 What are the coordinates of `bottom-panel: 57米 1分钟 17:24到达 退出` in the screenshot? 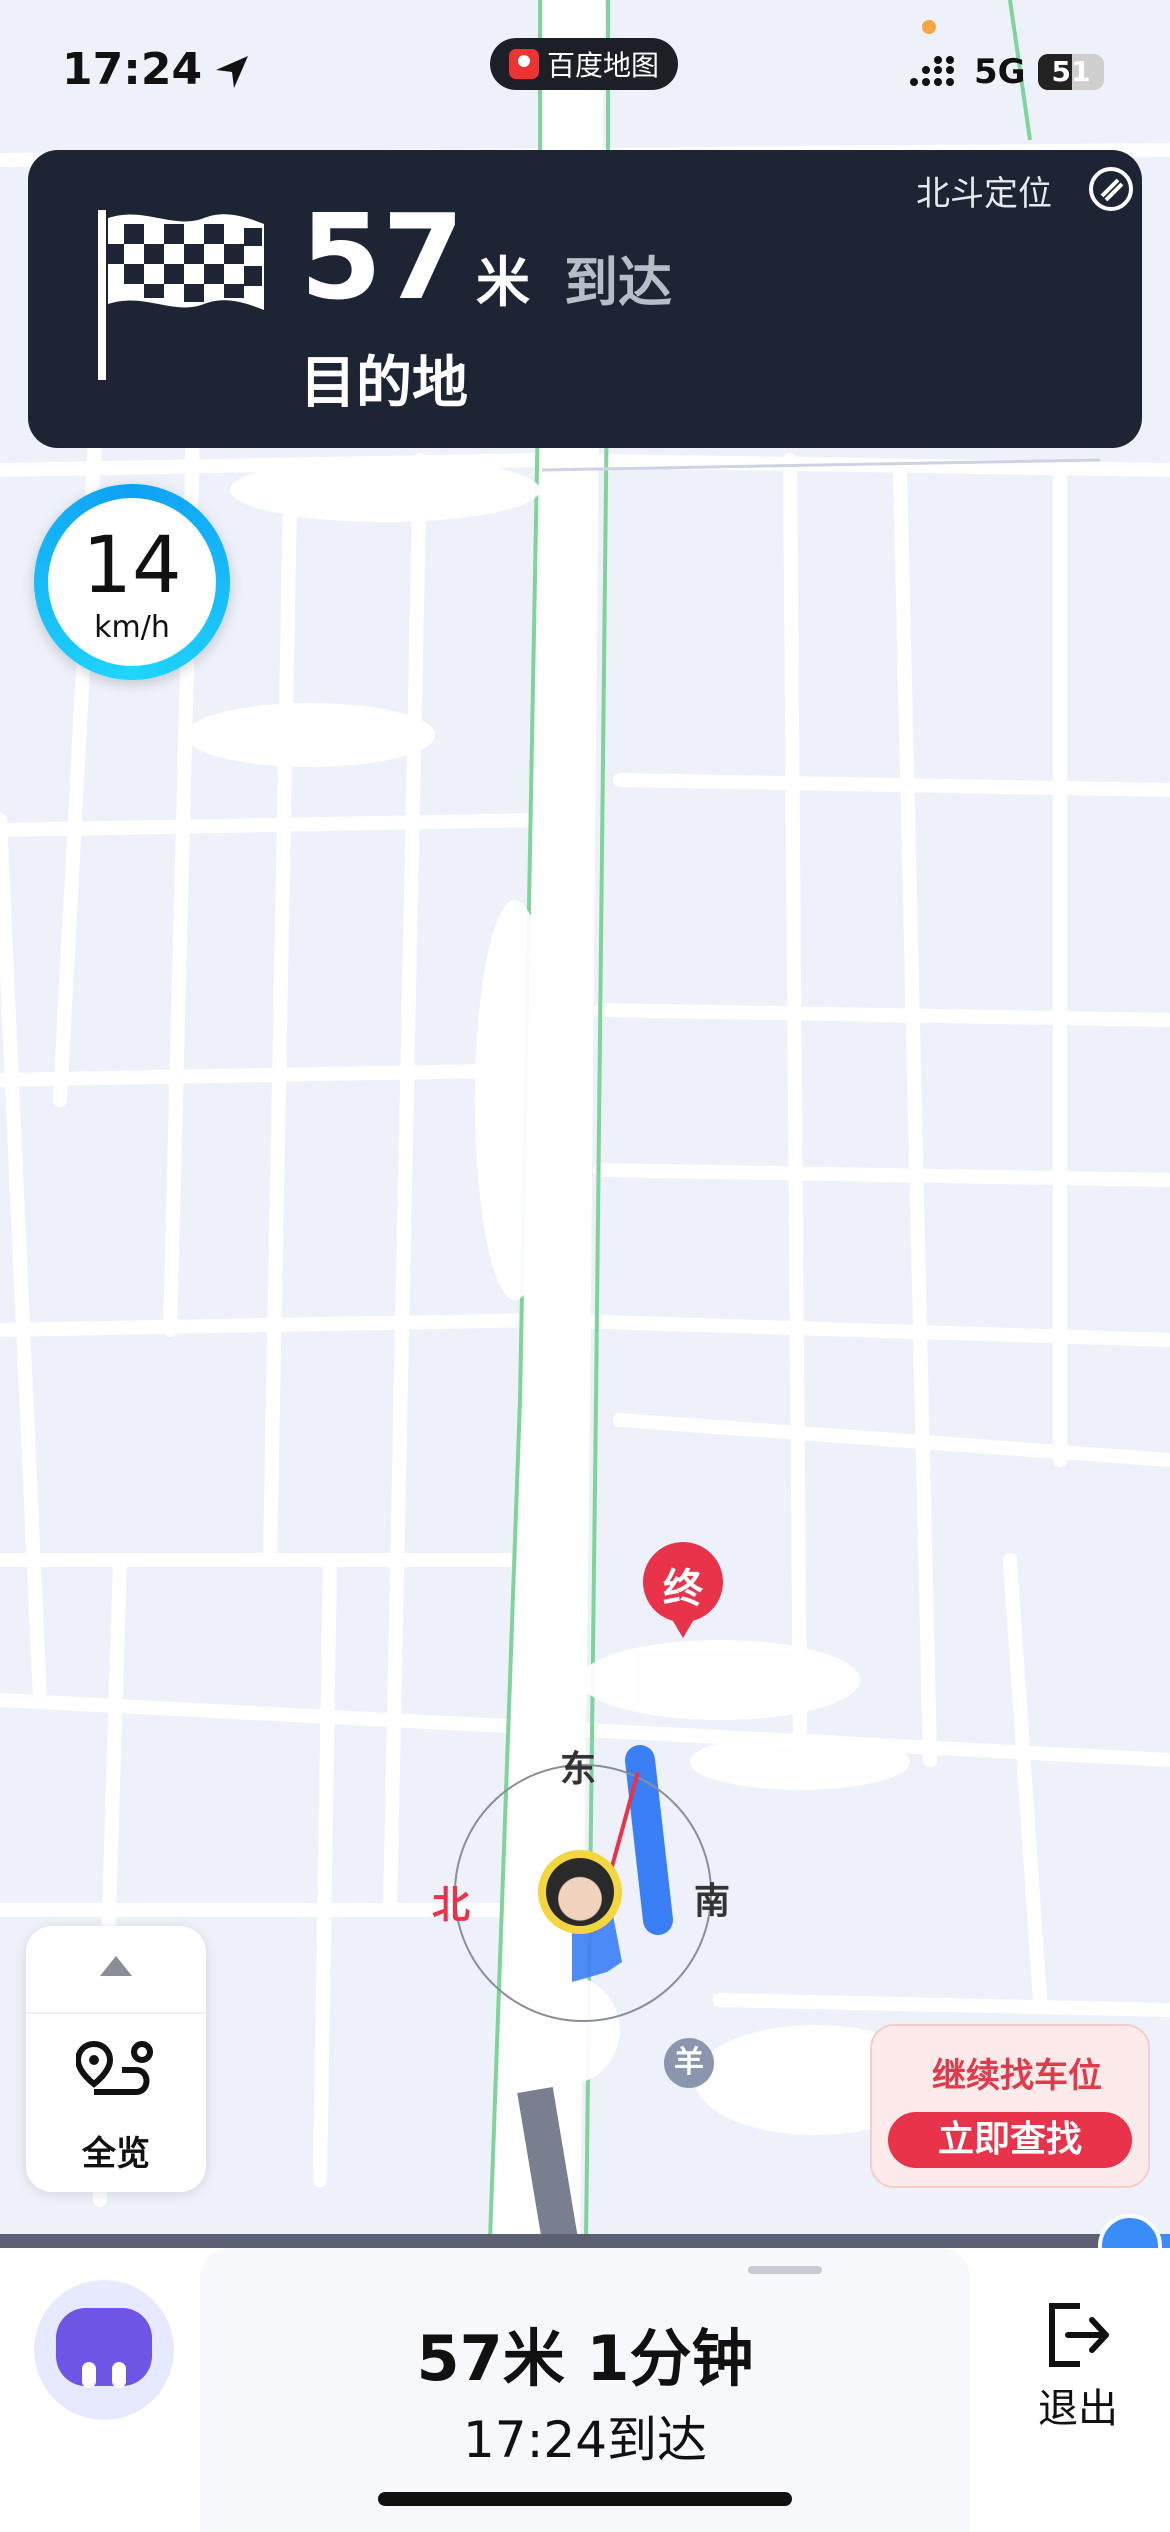 It's located at (585, 2390).